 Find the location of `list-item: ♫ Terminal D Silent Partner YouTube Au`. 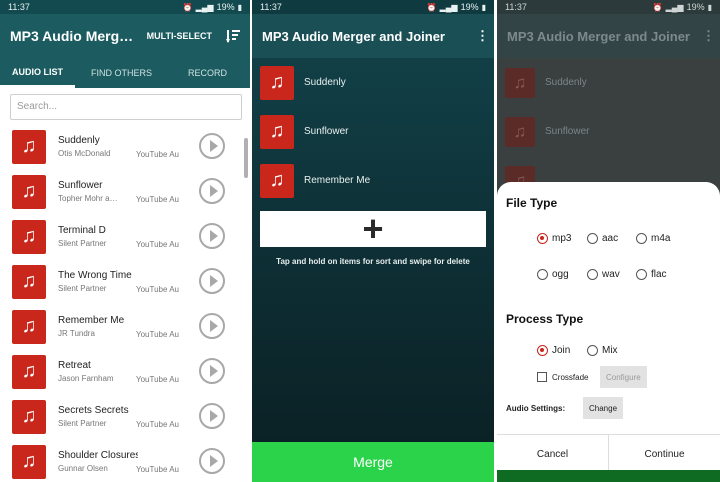

list-item: ♫ Terminal D Silent Partner YouTube Au is located at coordinates (125, 236).